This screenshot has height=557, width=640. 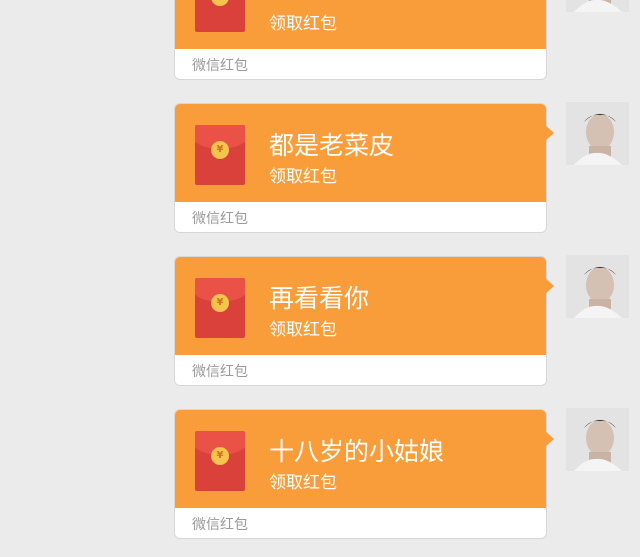 I want to click on red-packet-message: 再看看你, so click(x=319, y=298).